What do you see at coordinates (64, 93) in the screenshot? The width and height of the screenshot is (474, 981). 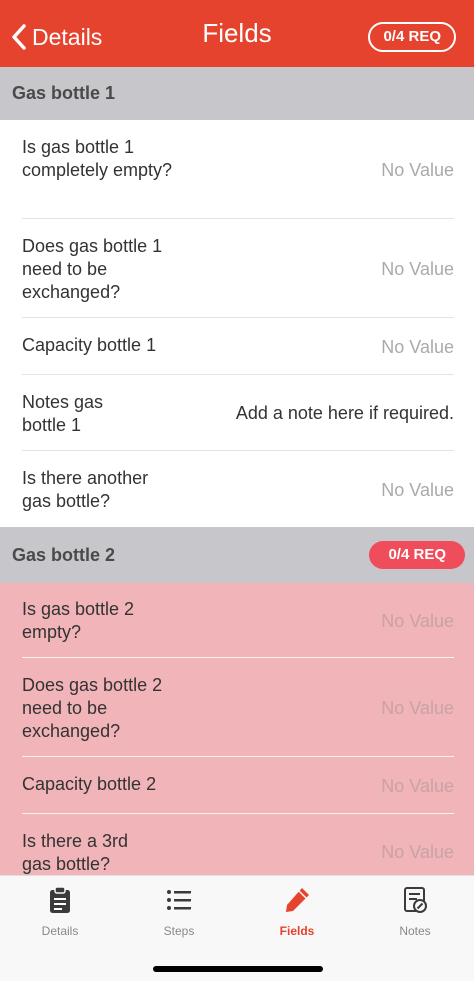 I see `section-title: Gas bottle 1` at bounding box center [64, 93].